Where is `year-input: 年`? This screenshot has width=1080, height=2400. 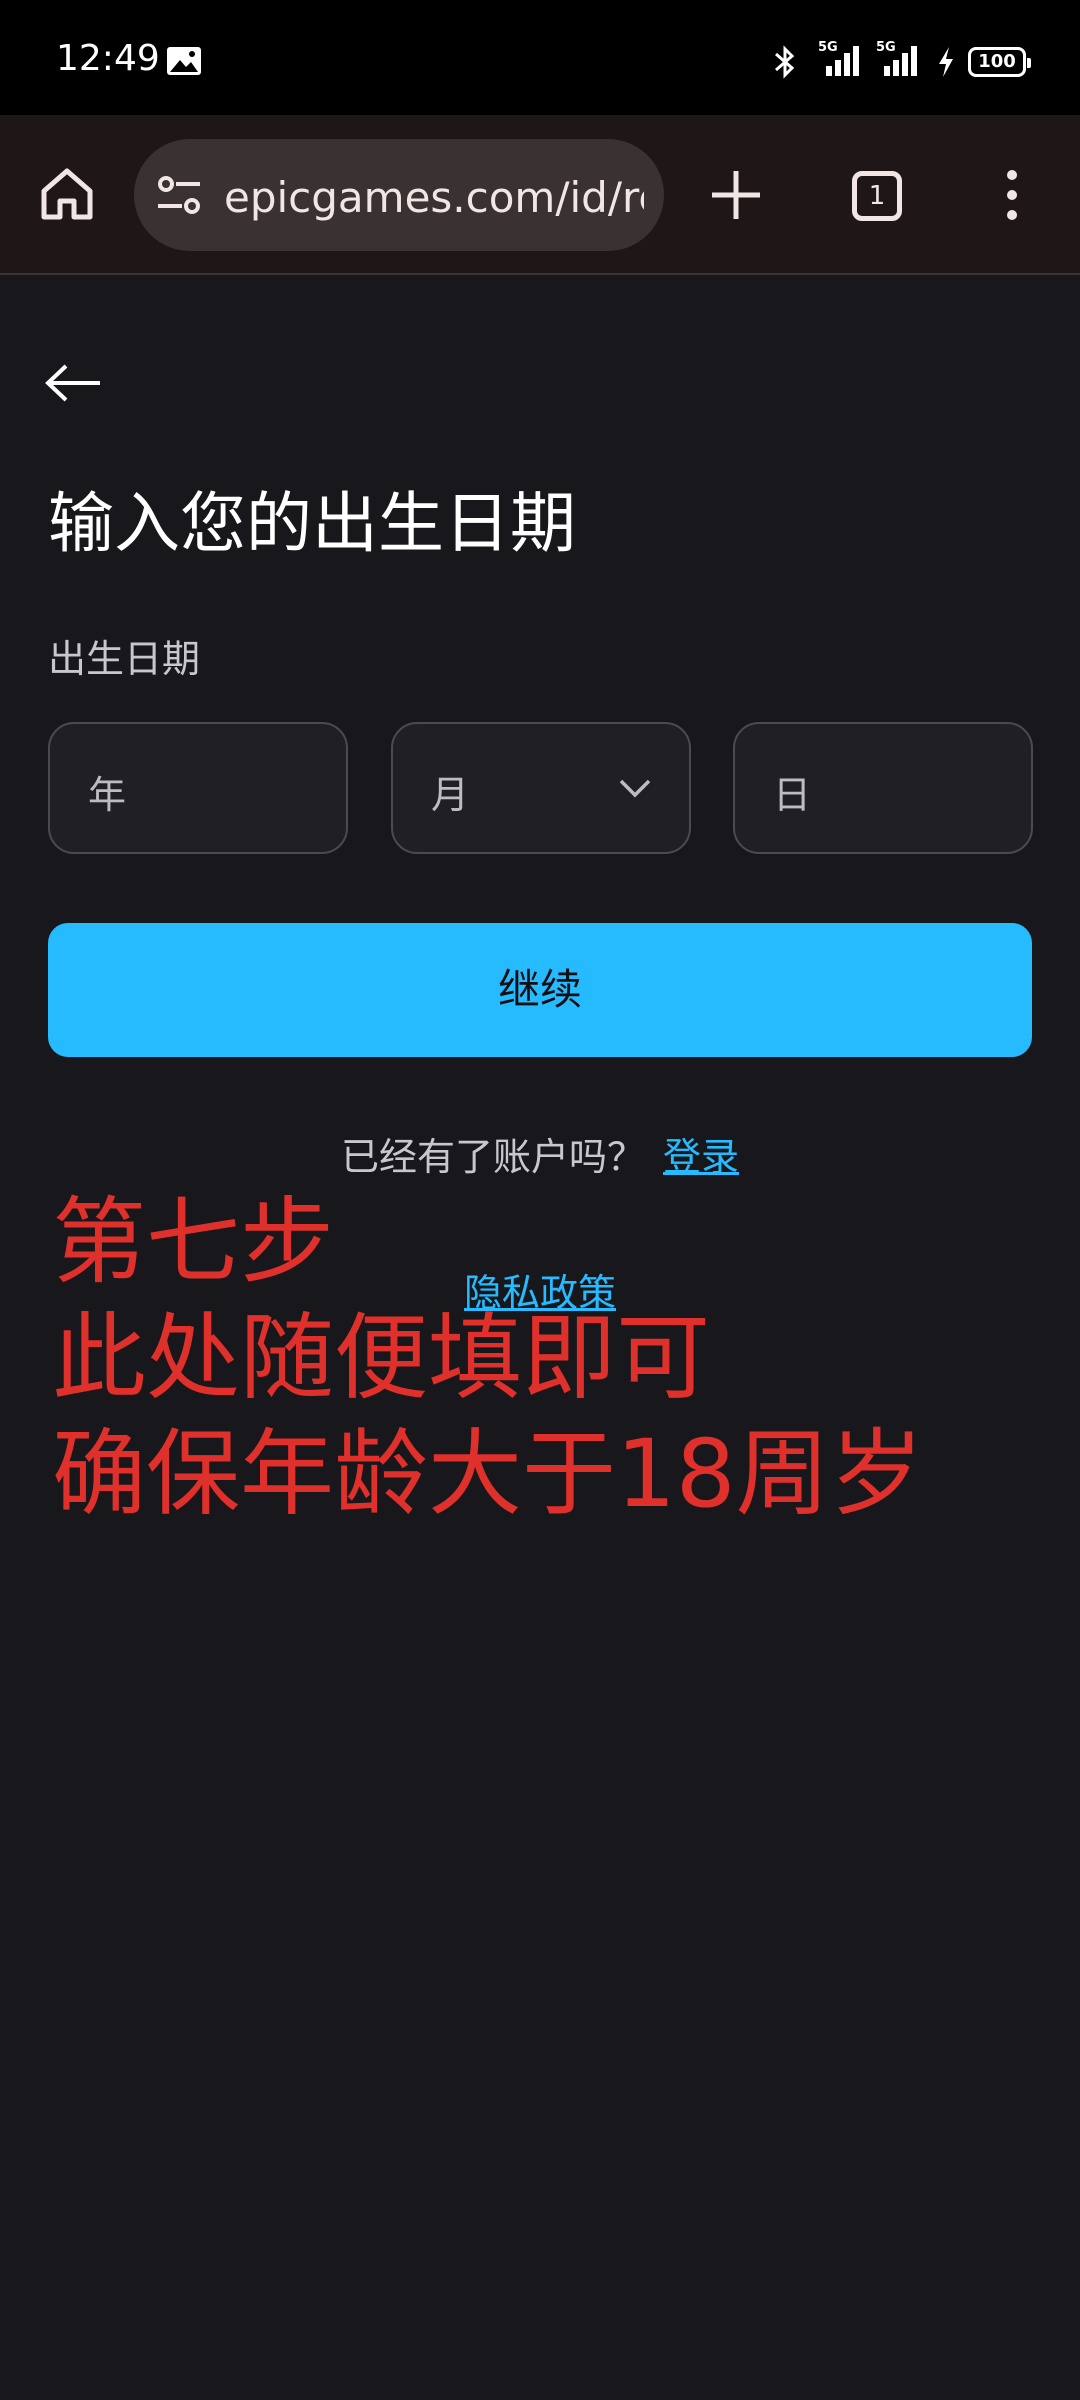 year-input: 年 is located at coordinates (198, 788).